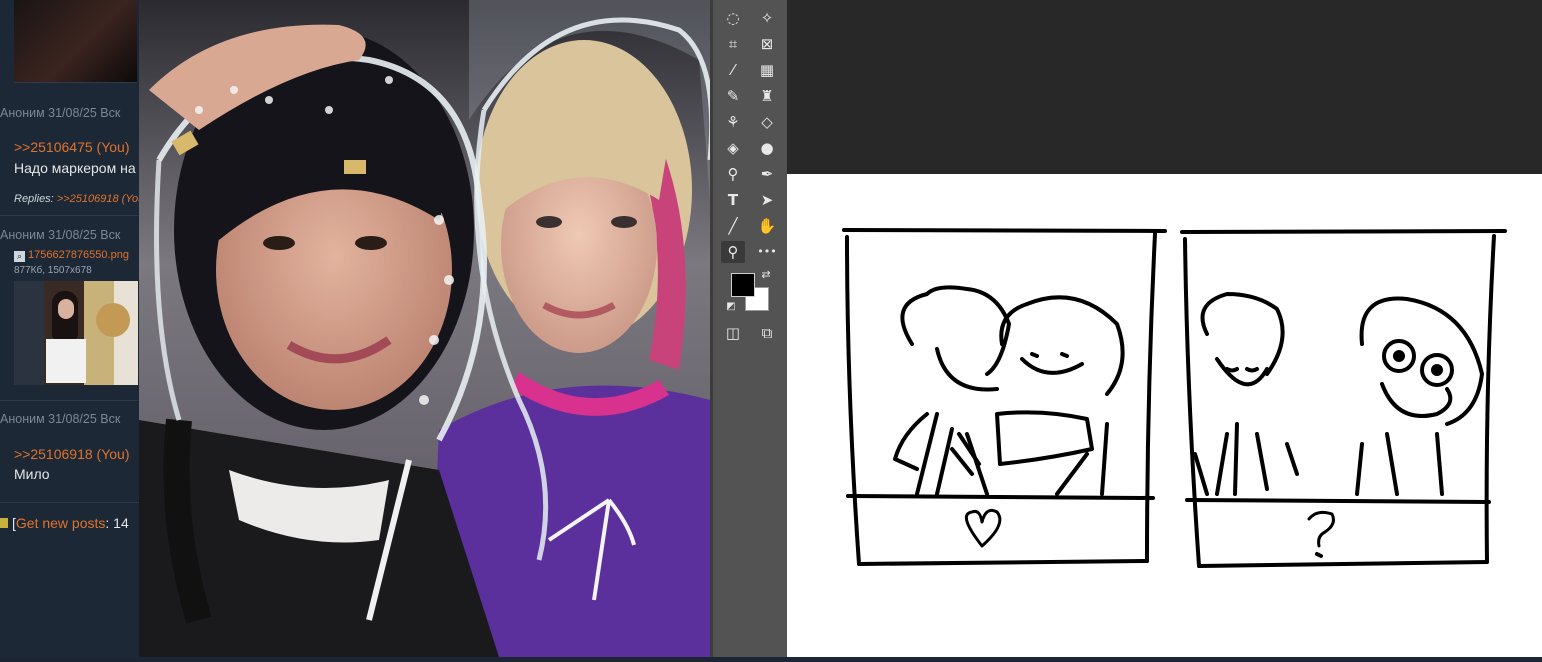 This screenshot has width=1542, height=662. I want to click on line-tool-icon: ╱, so click(733, 226).